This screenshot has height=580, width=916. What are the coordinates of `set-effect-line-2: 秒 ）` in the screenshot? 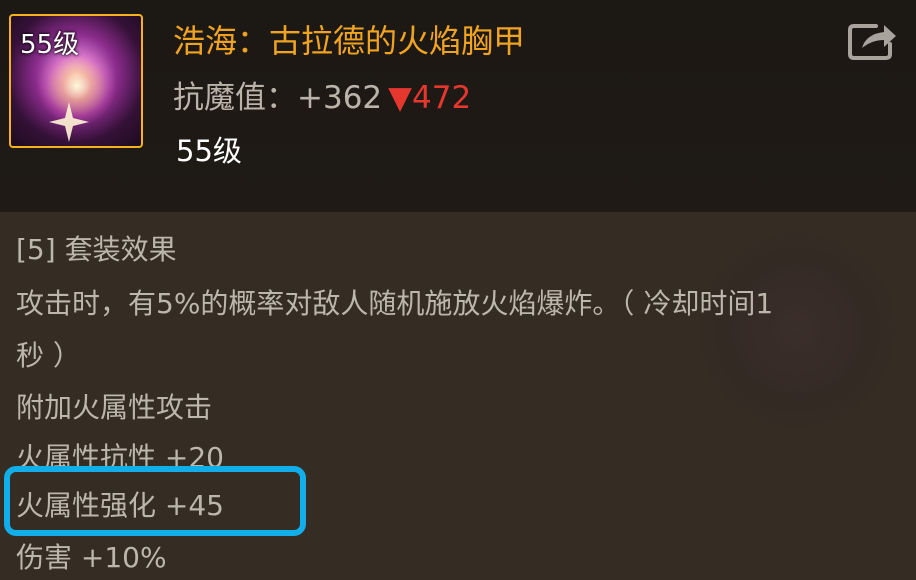 It's located at (48, 355).